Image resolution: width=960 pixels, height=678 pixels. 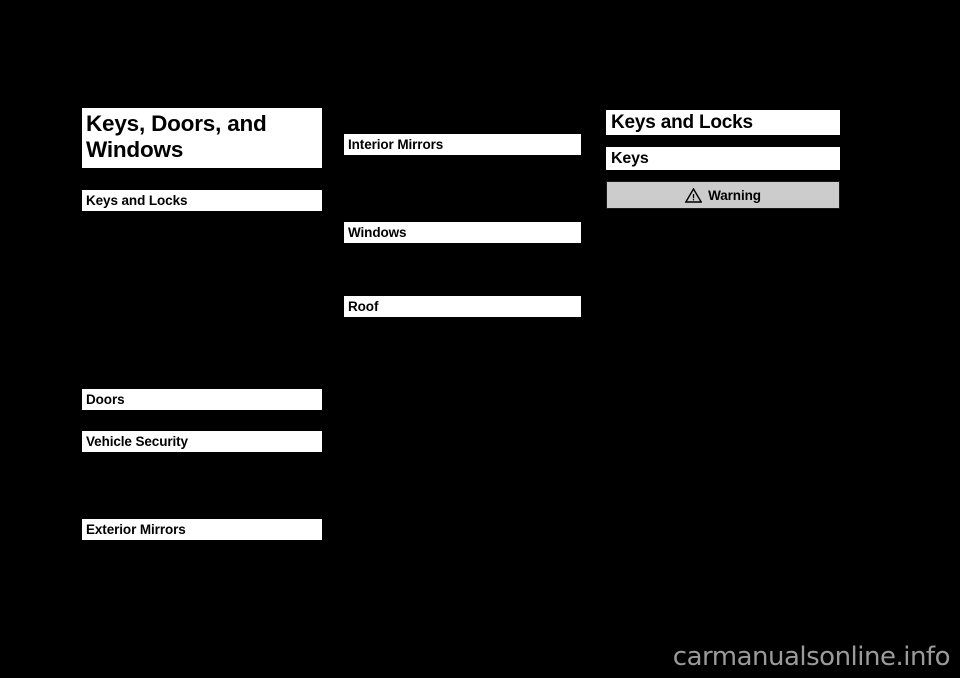 What do you see at coordinates (462, 306) in the screenshot?
I see `section-heading-roof: Roof` at bounding box center [462, 306].